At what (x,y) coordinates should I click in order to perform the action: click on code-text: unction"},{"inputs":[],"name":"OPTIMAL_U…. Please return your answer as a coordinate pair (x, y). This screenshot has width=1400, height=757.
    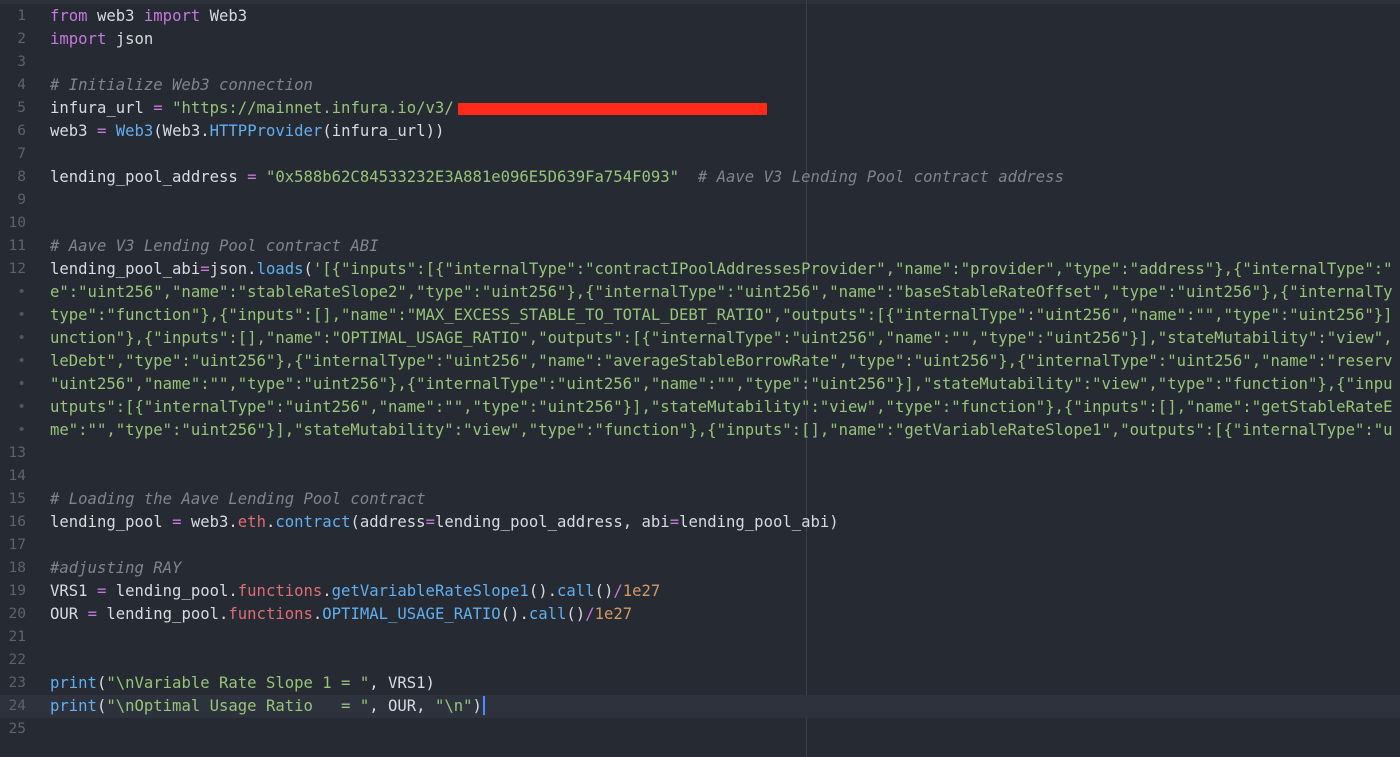
    Looking at the image, I should click on (721, 338).